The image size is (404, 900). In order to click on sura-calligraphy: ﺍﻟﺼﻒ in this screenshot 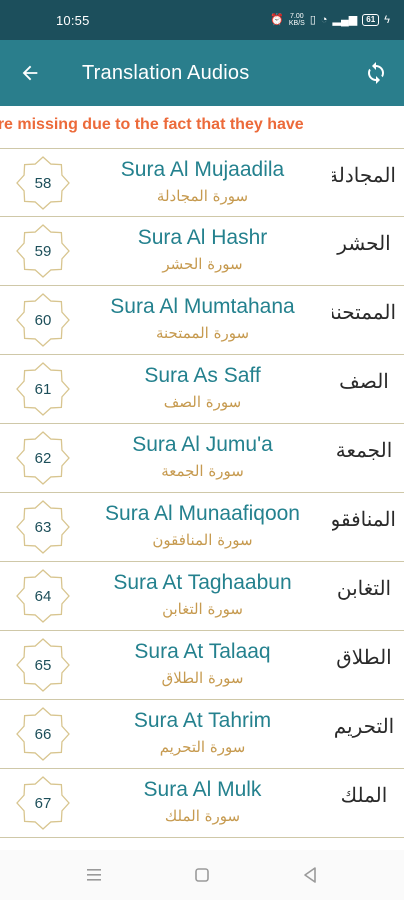, I will do `click(364, 381)`.